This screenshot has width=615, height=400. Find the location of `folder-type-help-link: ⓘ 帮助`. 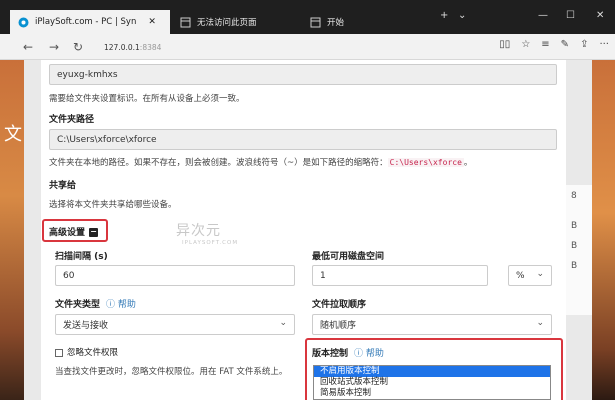

folder-type-help-link: ⓘ 帮助 is located at coordinates (121, 305).